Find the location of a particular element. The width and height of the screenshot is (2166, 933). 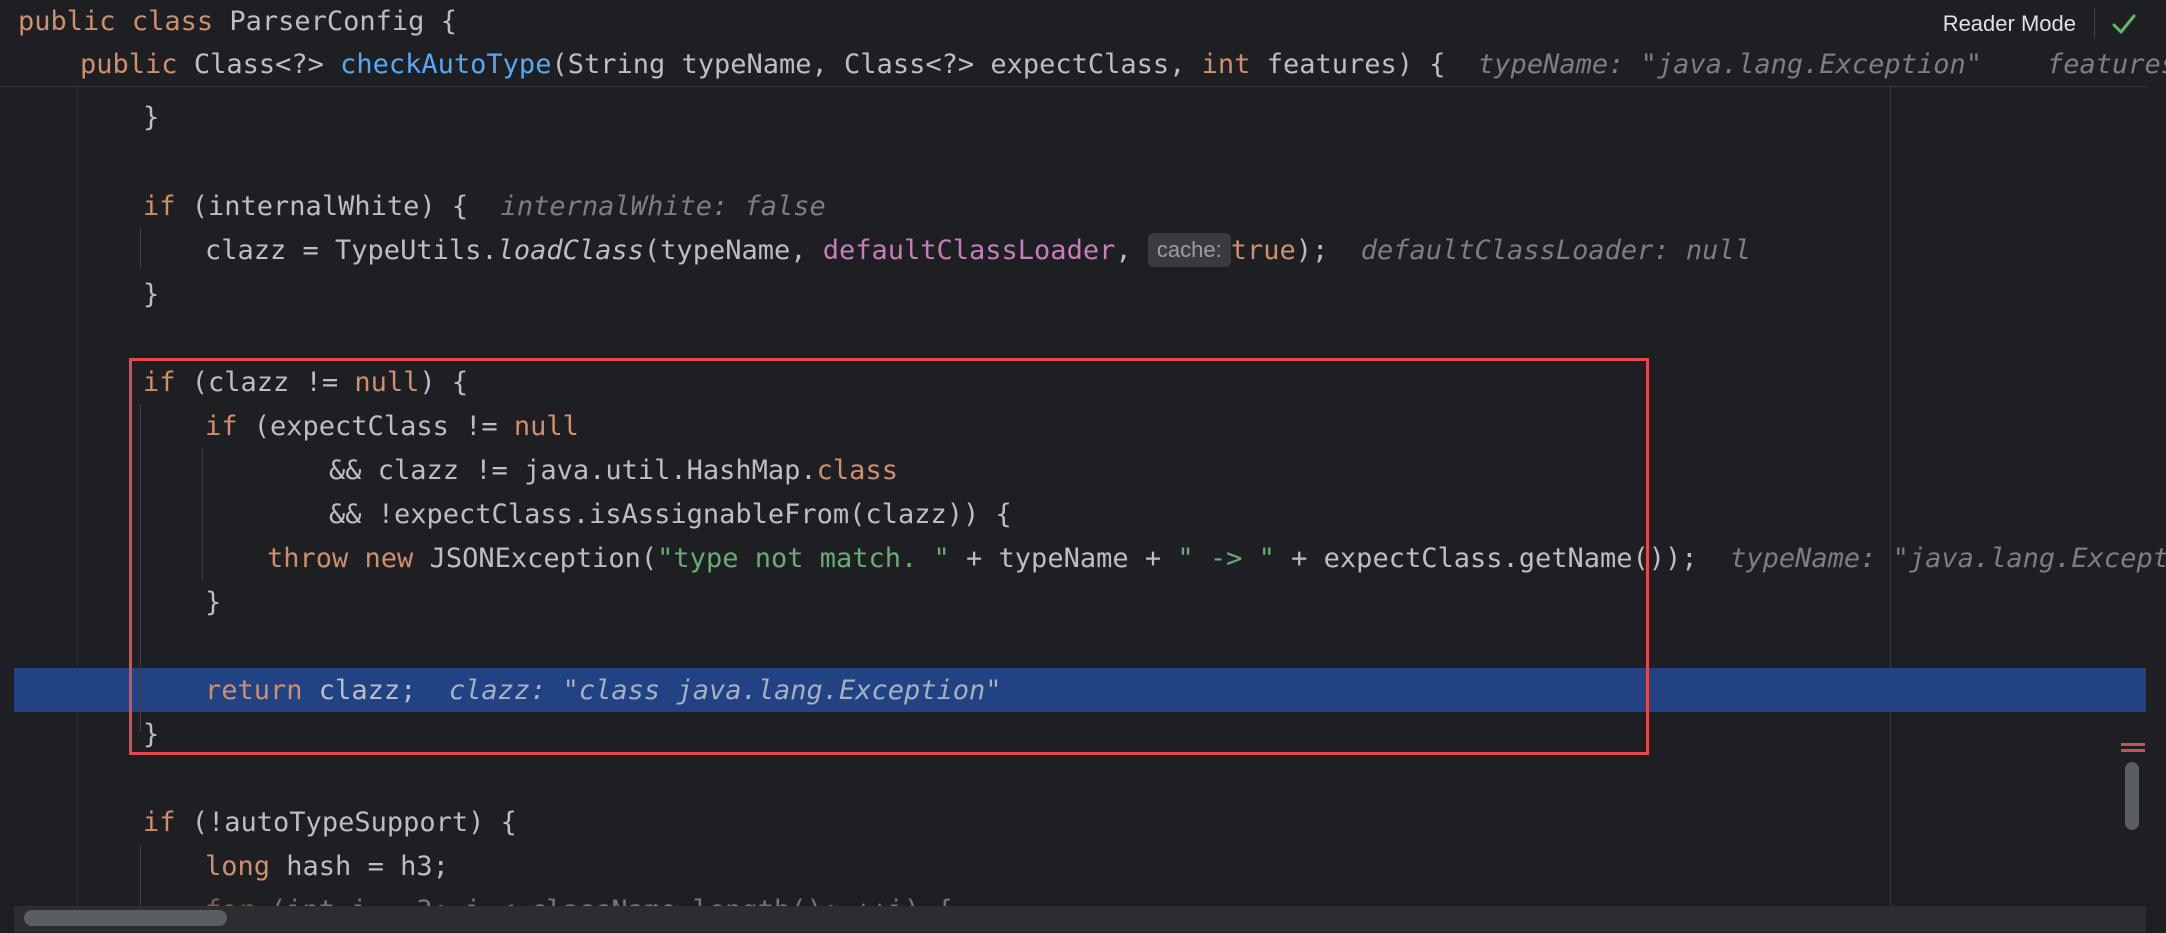

inline-debug-hint: features: 1 is located at coordinates (2106, 64).